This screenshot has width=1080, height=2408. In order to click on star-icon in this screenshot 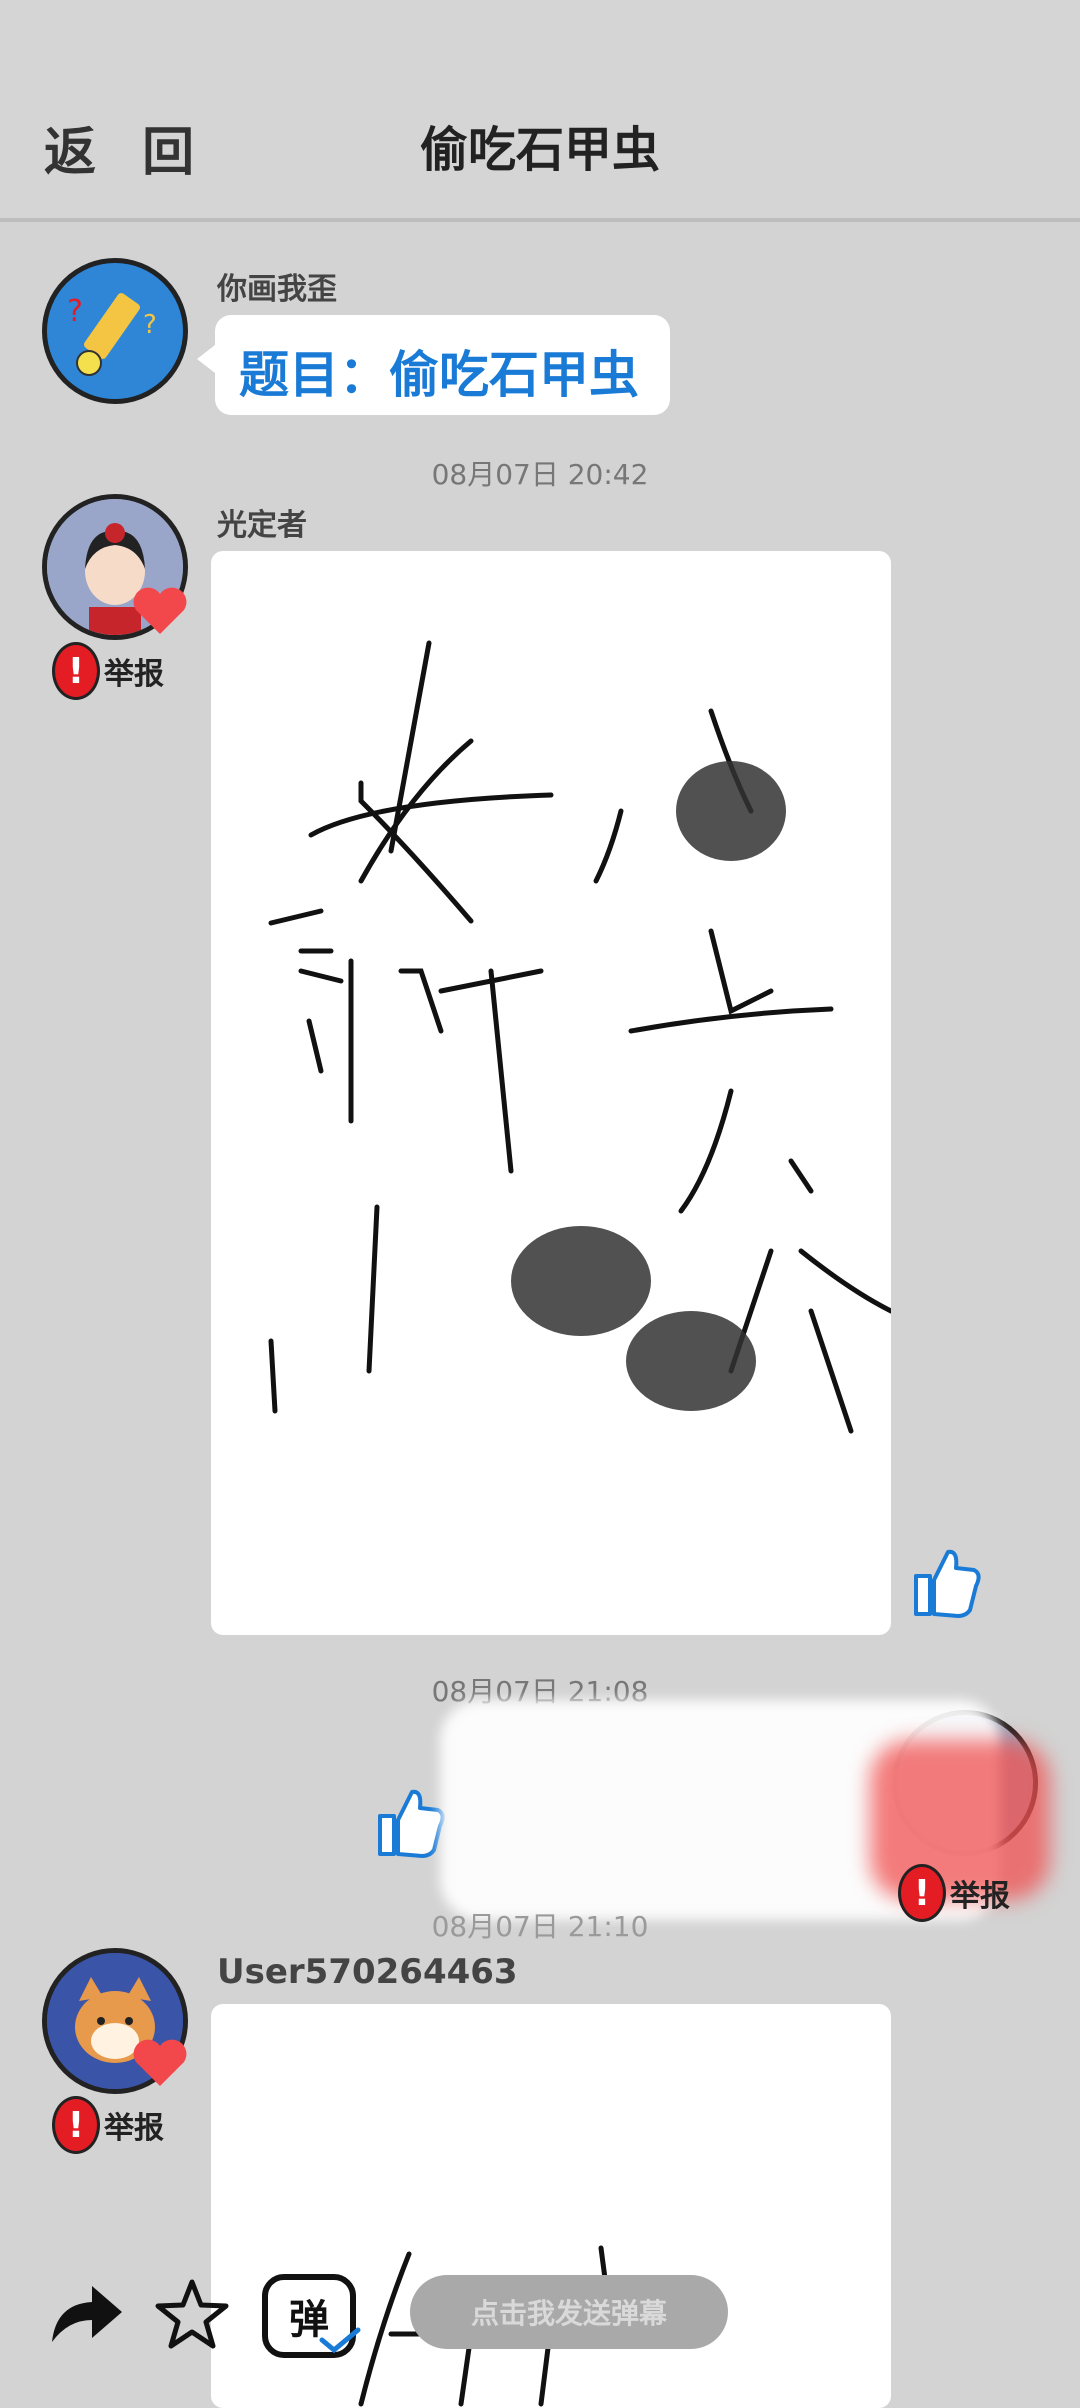, I will do `click(192, 2314)`.